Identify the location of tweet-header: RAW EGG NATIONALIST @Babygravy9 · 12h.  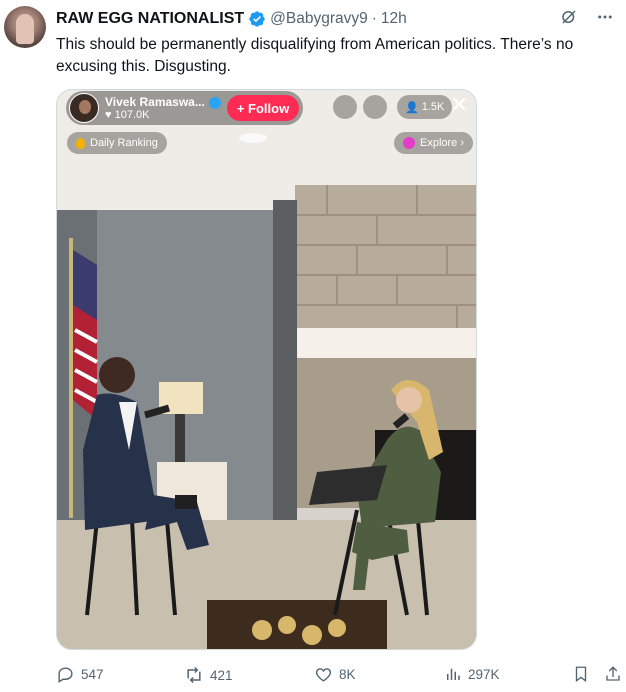
(231, 19).